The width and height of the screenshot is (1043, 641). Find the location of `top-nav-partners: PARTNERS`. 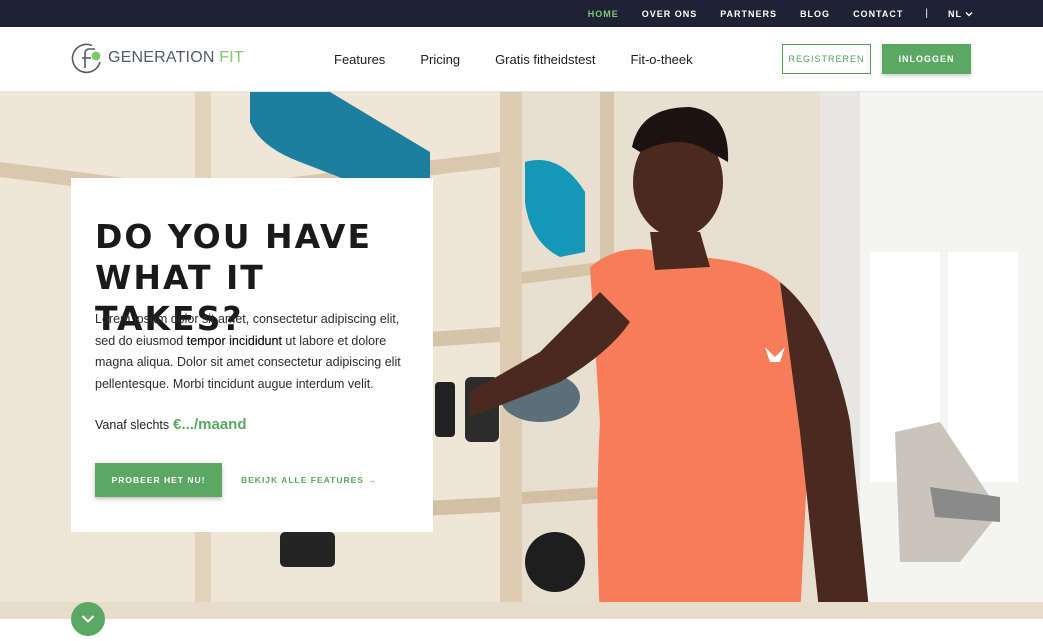

top-nav-partners: PARTNERS is located at coordinates (748, 14).